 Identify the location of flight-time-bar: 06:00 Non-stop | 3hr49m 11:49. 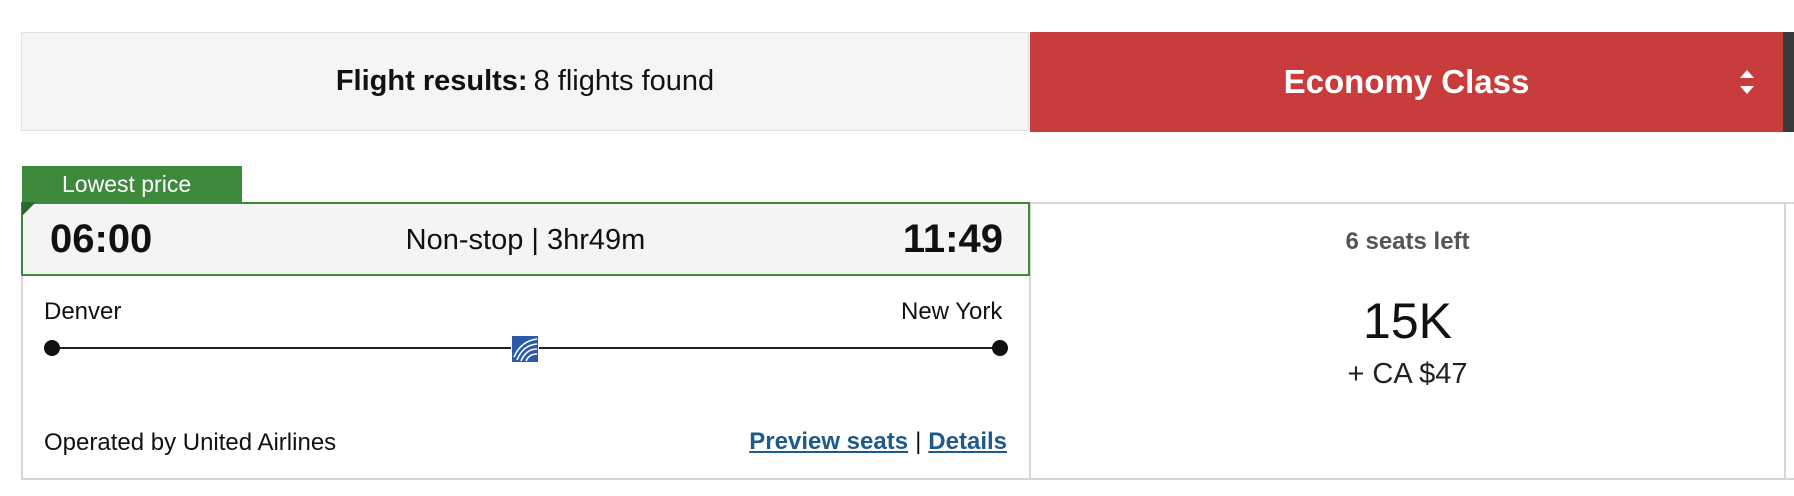
(525, 239).